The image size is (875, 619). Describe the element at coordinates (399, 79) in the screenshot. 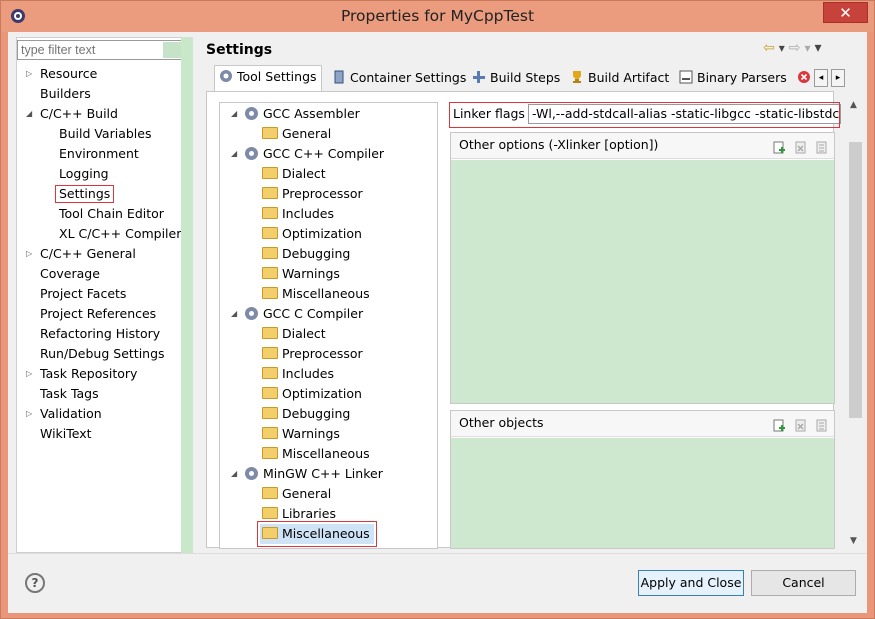

I see `tab-container-settings: Container Settings` at that location.